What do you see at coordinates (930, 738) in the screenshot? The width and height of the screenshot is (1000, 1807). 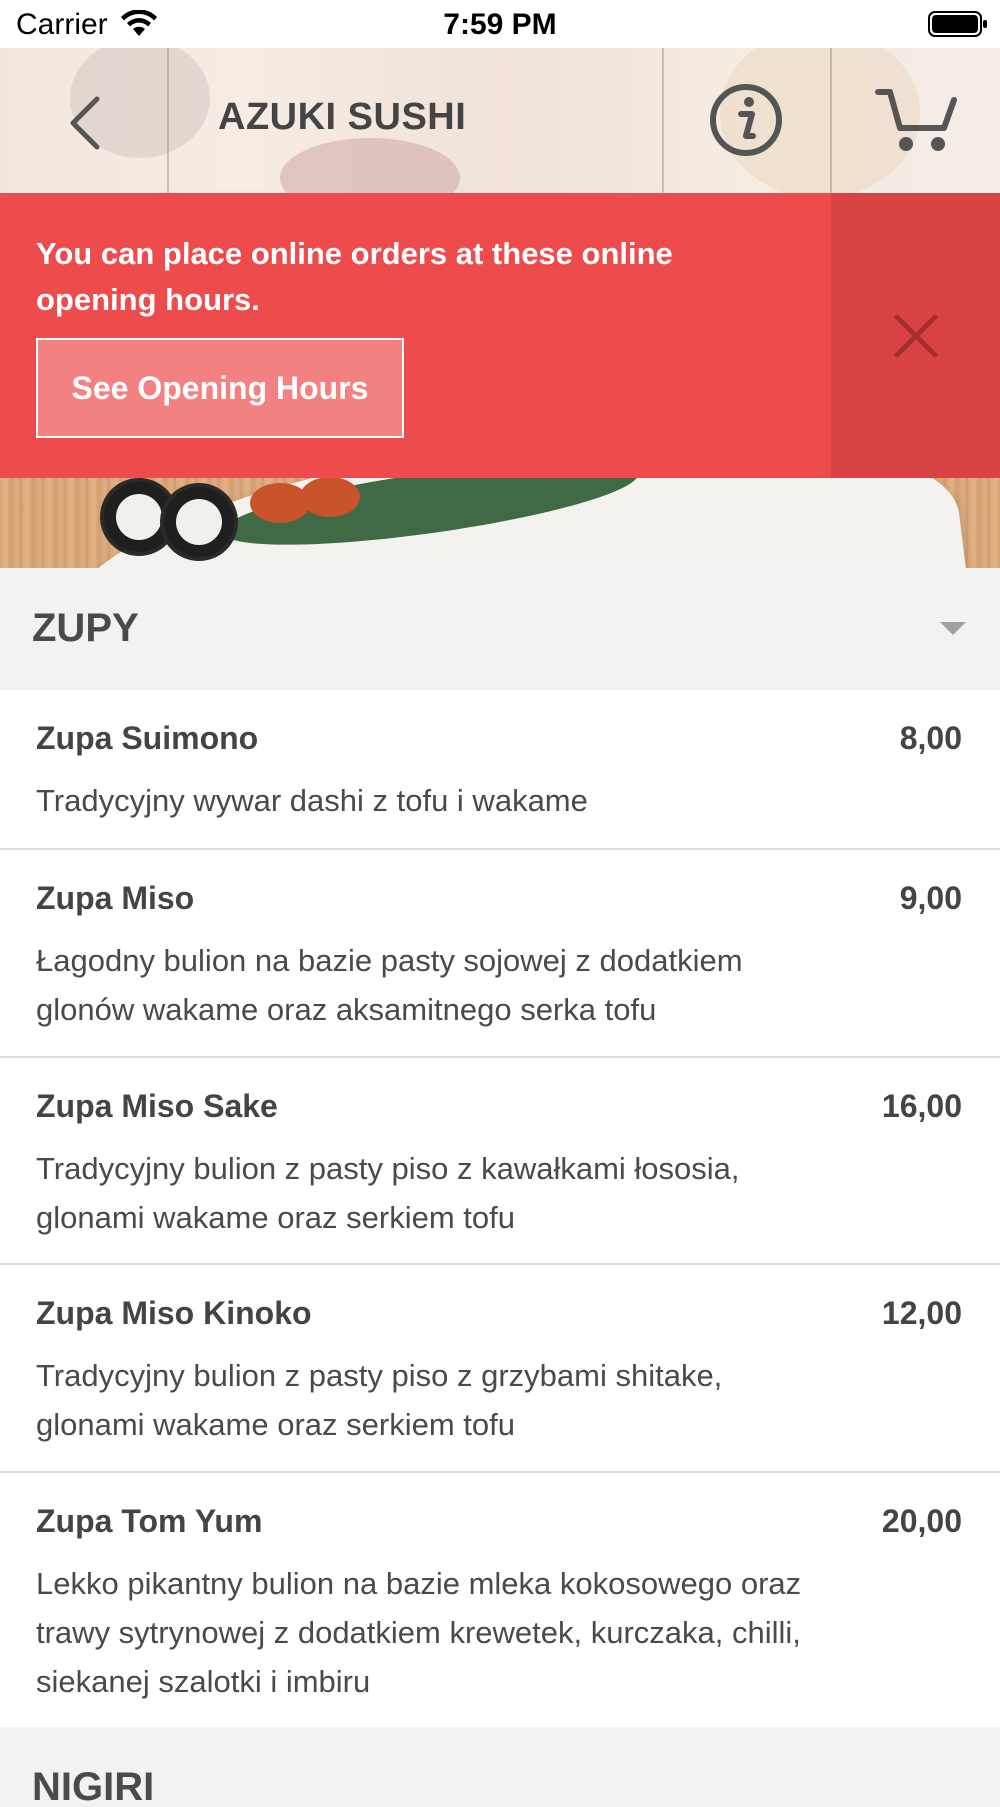 I see `item-price: 8,00` at bounding box center [930, 738].